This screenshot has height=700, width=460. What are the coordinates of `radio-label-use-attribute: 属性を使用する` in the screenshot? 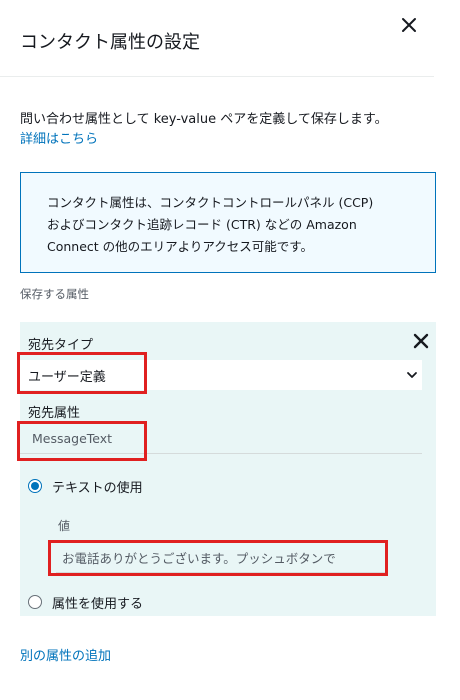 It's located at (98, 604).